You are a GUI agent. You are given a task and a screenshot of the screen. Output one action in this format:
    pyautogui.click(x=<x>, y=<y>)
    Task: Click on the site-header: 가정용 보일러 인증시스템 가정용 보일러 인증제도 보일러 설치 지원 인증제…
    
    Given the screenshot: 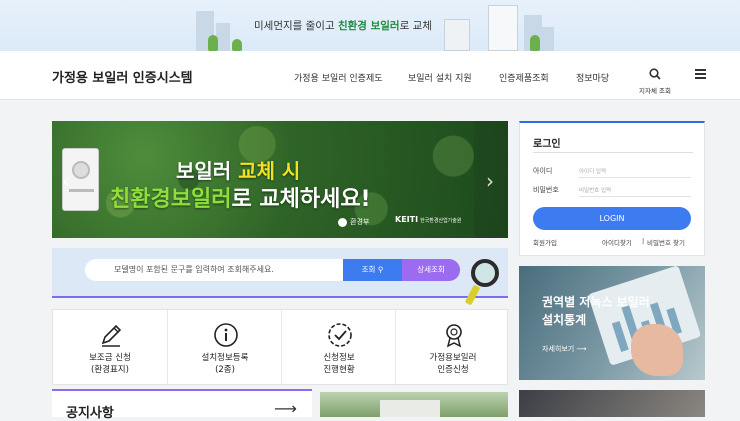 What is the action you would take?
    pyautogui.click(x=370, y=75)
    